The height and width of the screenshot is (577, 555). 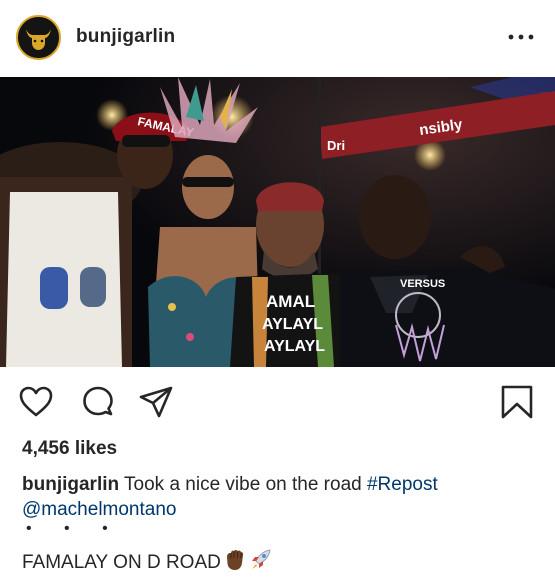 I want to click on bull-logo-icon, so click(x=38, y=37).